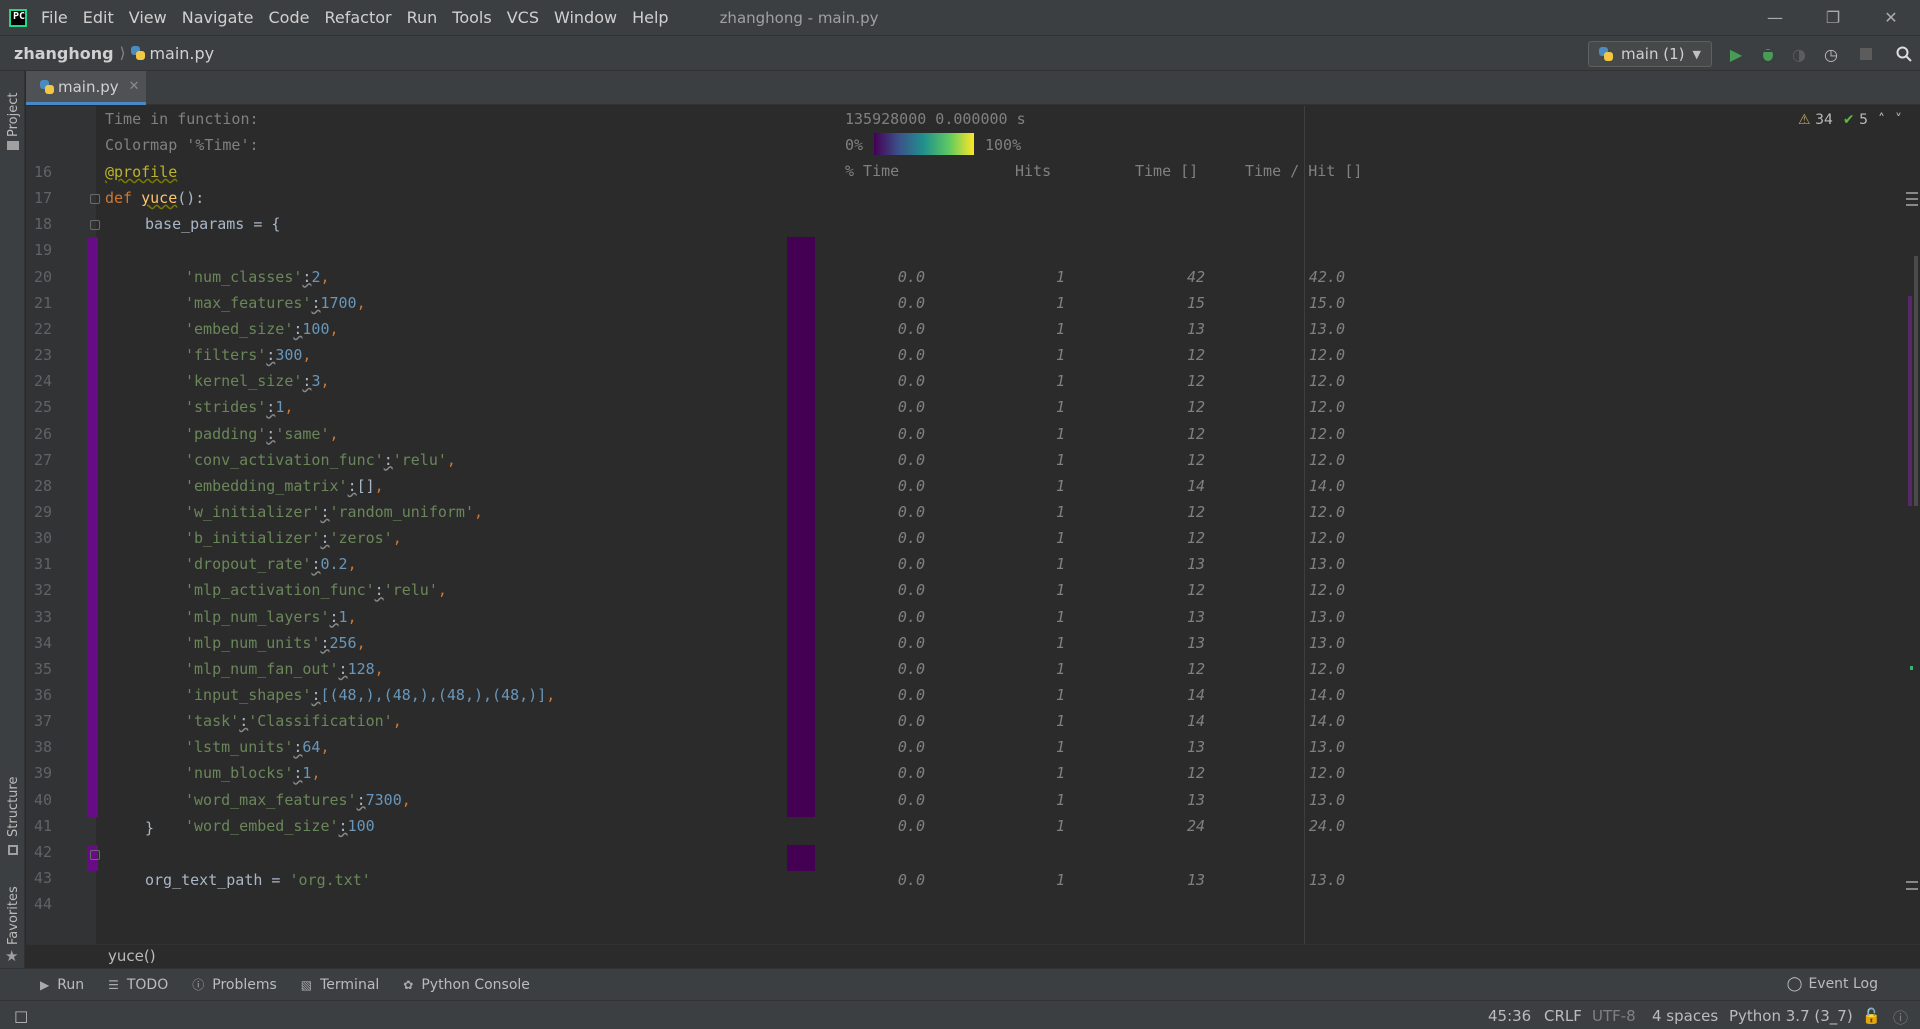  I want to click on run-configuration-select: main (1) ▼, so click(1650, 54).